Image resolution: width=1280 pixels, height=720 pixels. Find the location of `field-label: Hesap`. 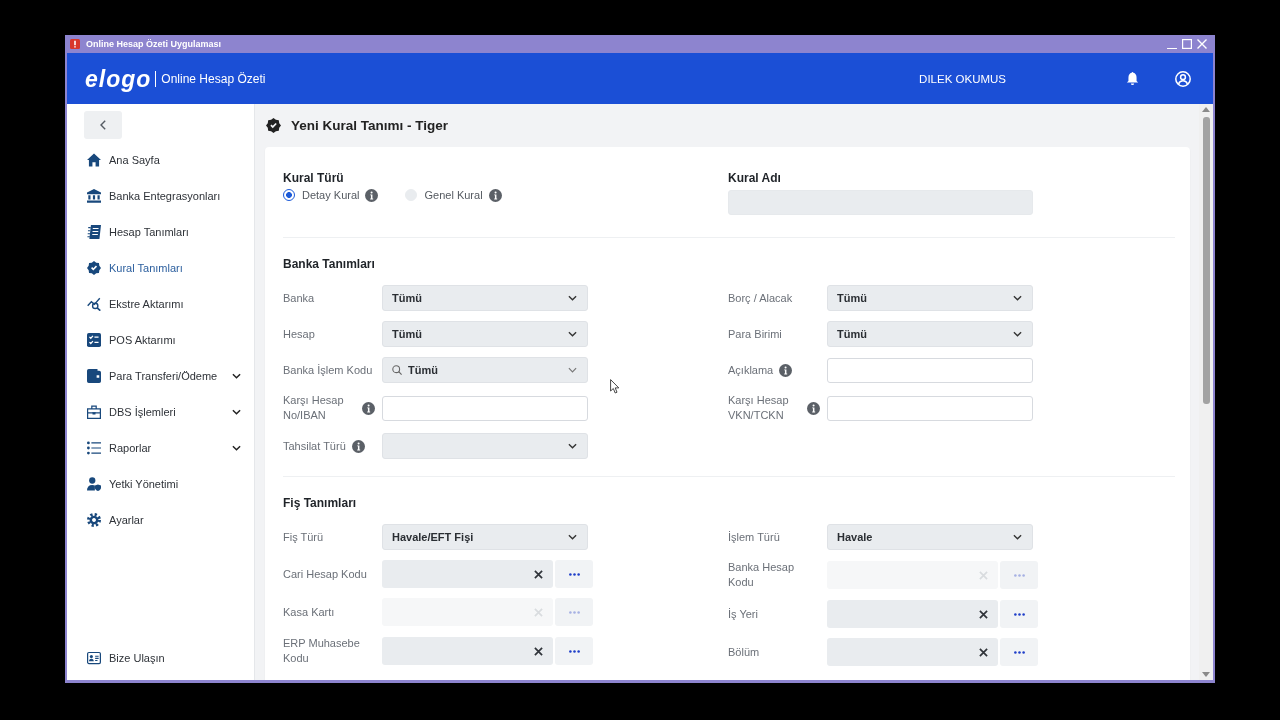

field-label: Hesap is located at coordinates (299, 334).